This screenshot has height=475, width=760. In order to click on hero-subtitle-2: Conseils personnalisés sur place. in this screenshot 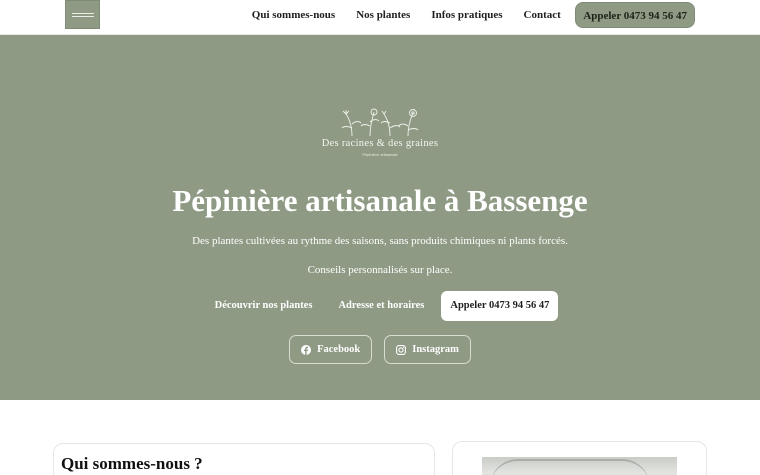, I will do `click(380, 270)`.